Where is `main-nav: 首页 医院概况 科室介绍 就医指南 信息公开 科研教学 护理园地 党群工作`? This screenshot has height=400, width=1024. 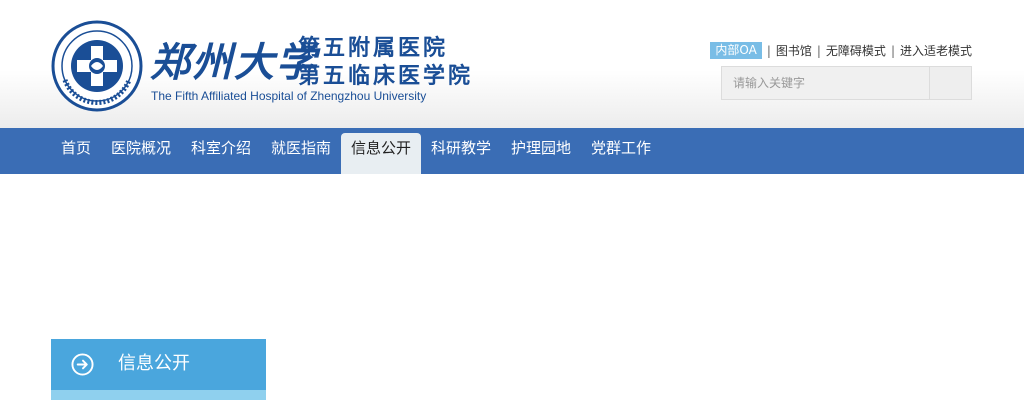 main-nav: 首页 医院概况 科室介绍 就医指南 信息公开 科研教学 护理园地 党群工作 is located at coordinates (512, 151).